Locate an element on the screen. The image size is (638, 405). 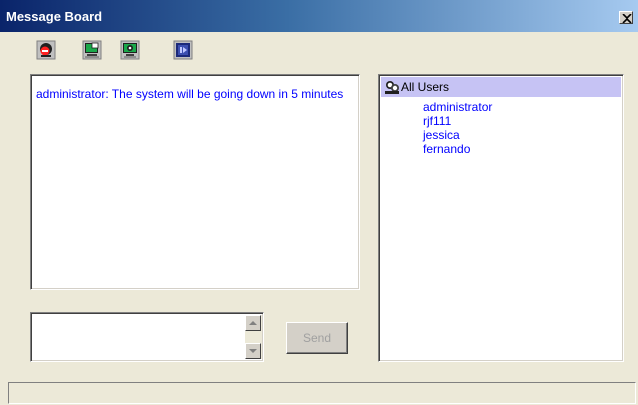
close-button is located at coordinates (626, 17).